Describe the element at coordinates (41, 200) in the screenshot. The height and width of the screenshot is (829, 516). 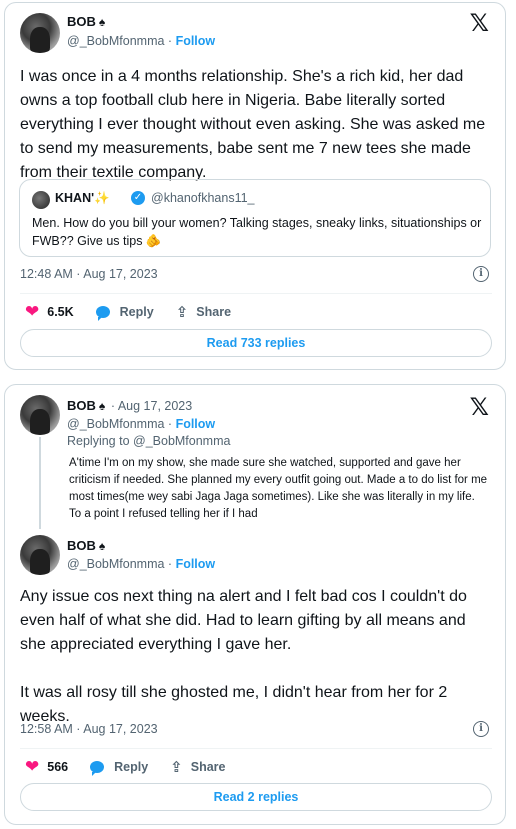
I see `quote-avatar` at that location.